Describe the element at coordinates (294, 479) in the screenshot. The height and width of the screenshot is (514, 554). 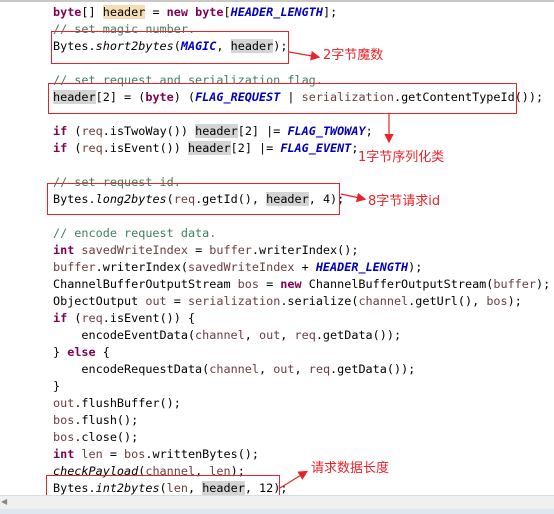
I see `arrow-data-length` at that location.